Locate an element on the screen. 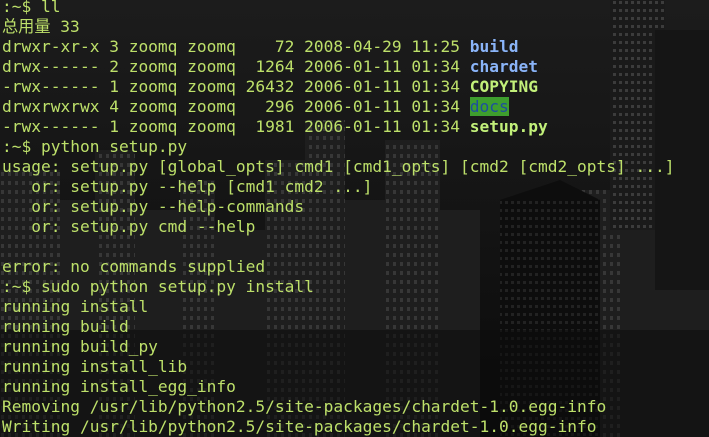 This screenshot has height=437, width=709. prompt-line: :~$ ll is located at coordinates (31, 8).